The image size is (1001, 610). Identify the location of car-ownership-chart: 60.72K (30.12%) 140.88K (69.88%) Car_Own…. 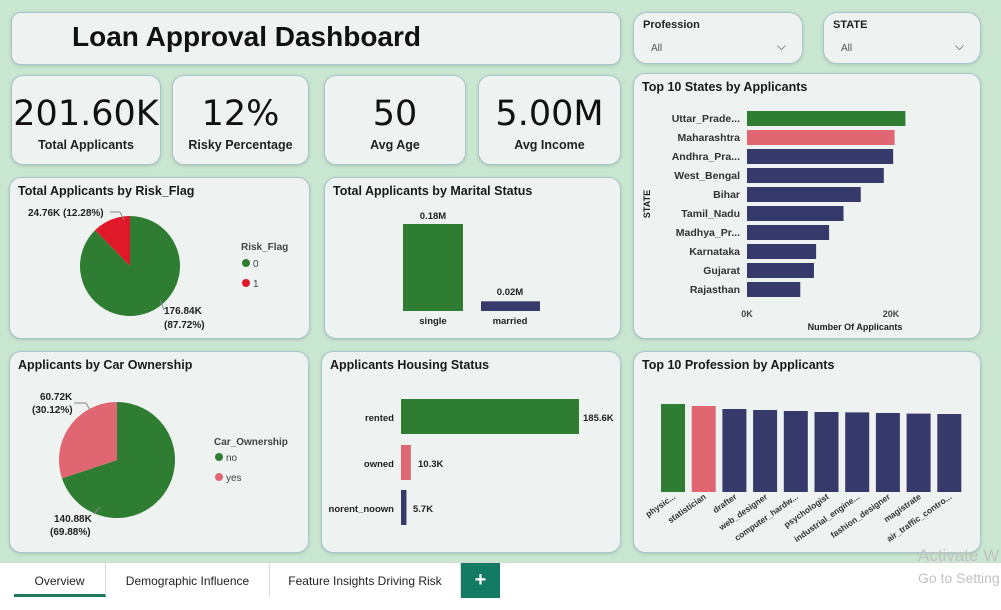
(160, 465).